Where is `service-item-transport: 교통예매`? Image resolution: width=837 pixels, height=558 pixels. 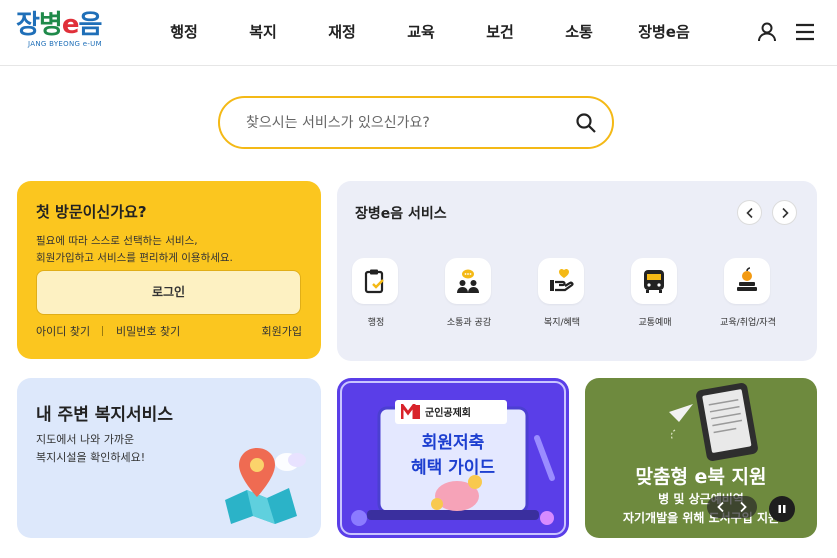
service-item-transport: 교통예매 is located at coordinates (655, 293).